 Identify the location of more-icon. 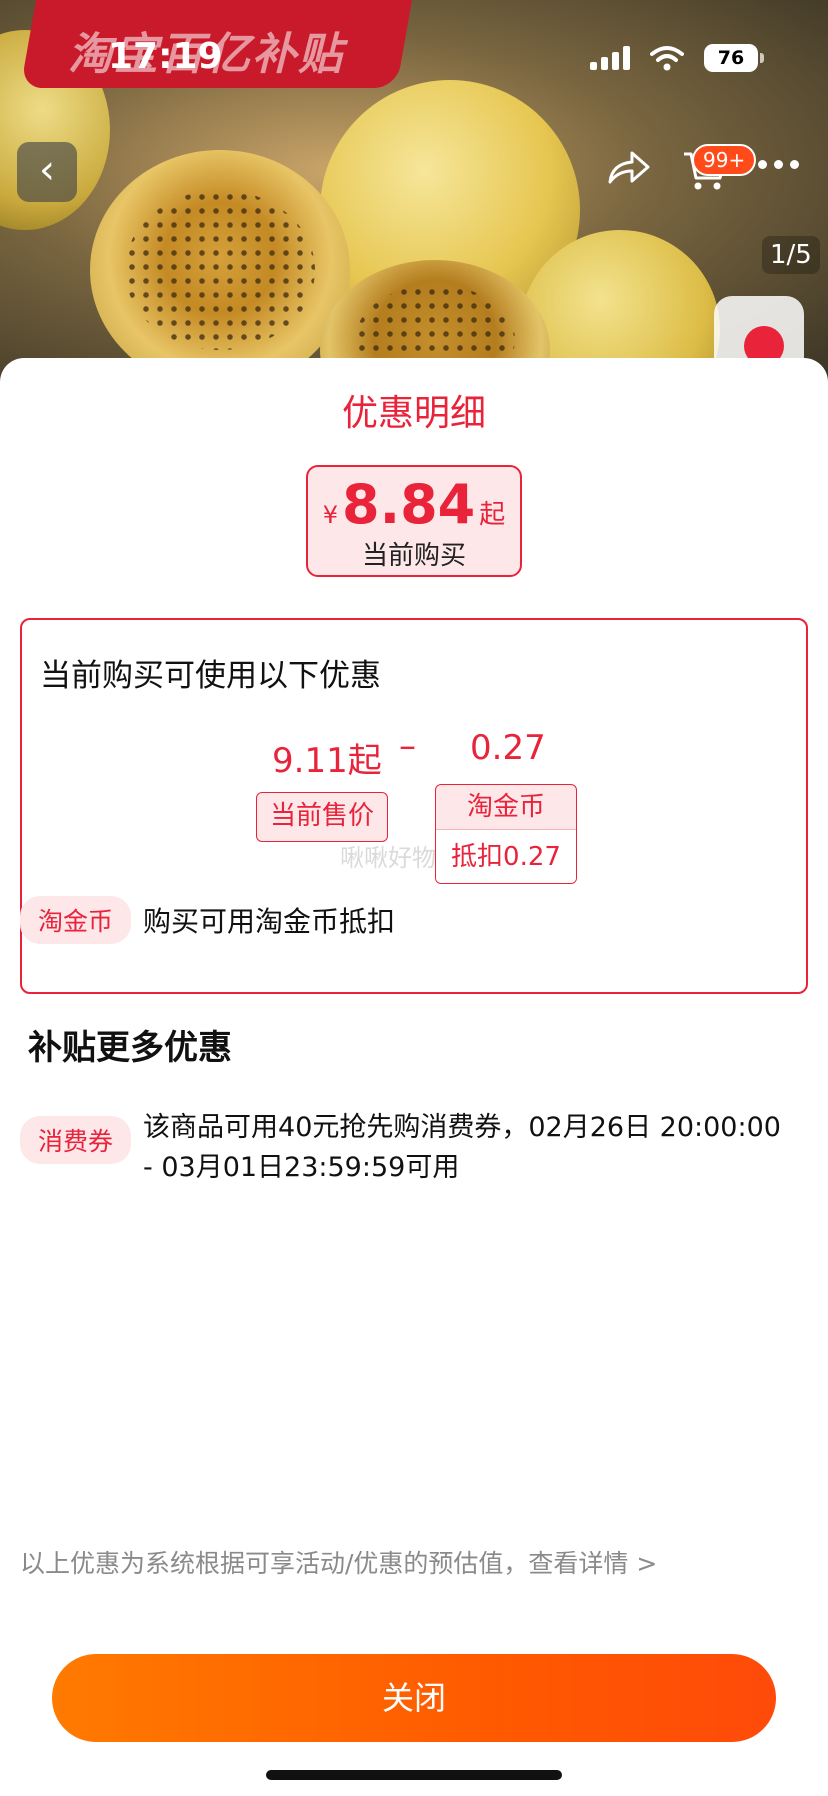
(778, 164).